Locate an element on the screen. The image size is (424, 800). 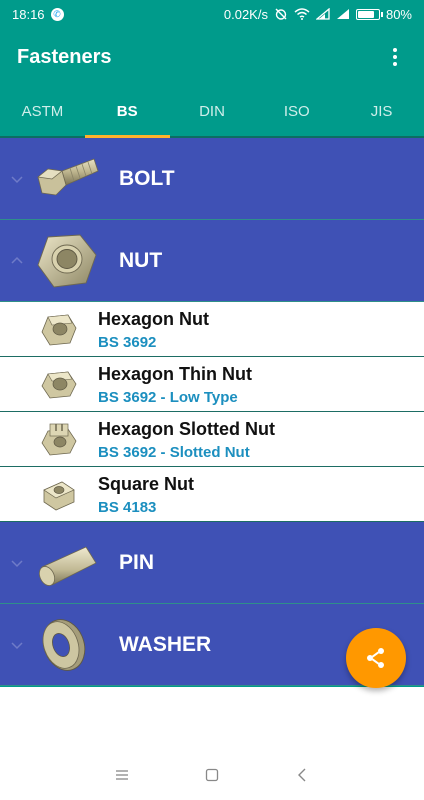
group-label-nut: NUT is located at coordinates (141, 260).